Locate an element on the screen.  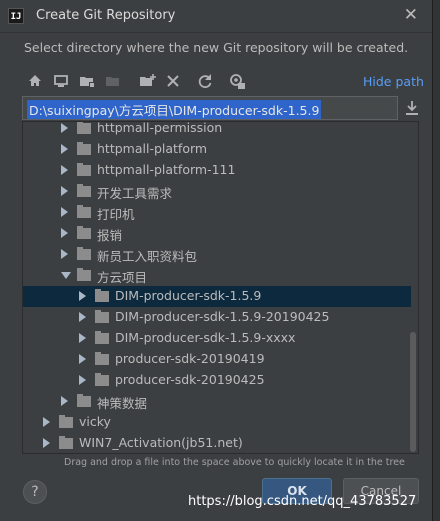
close-icon: ✕ is located at coordinates (411, 15).